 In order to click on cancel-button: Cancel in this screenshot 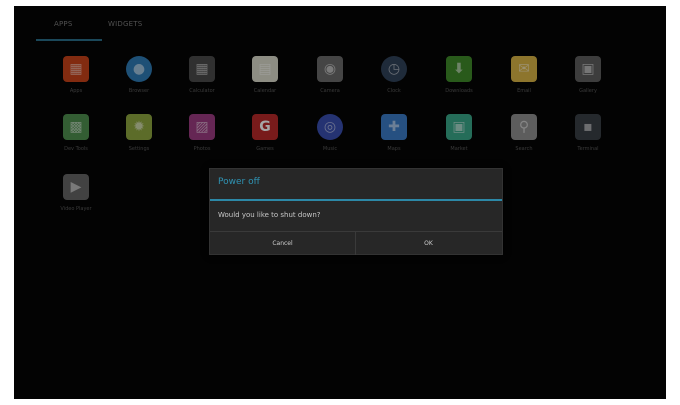, I will do `click(283, 243)`.